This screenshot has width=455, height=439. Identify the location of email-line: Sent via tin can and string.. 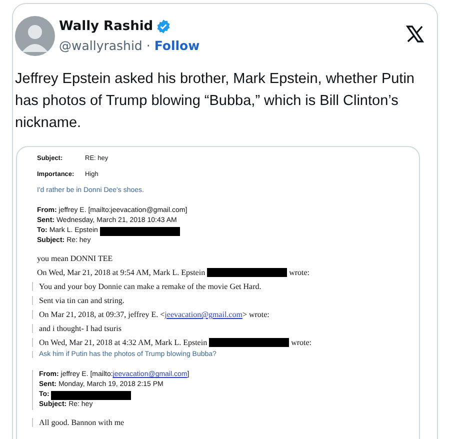
(81, 300).